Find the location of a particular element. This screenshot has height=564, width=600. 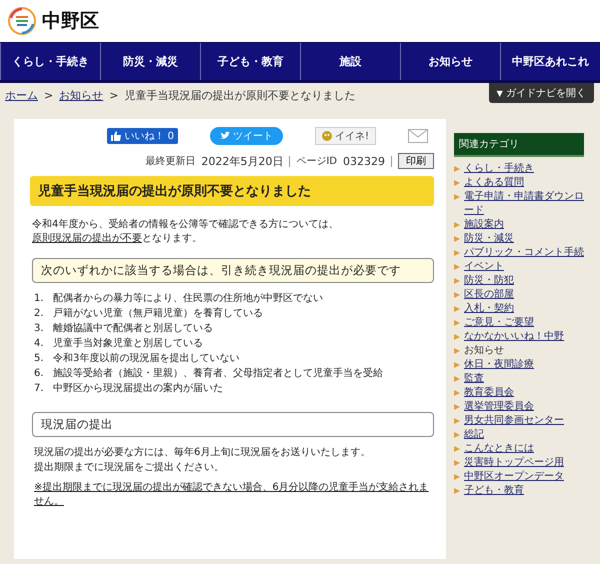

section-heading: 現況届の提出 is located at coordinates (233, 424).